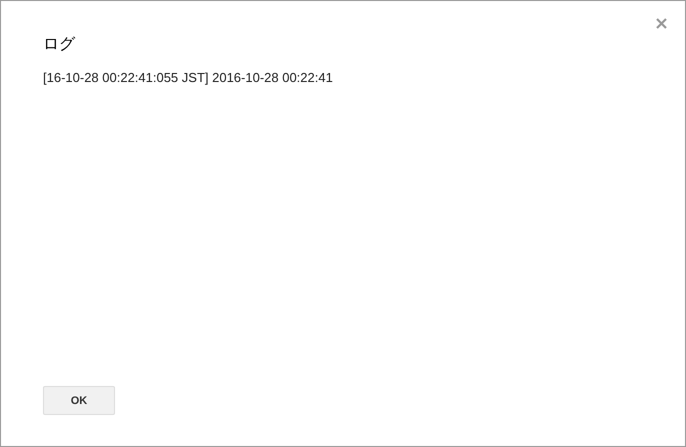 This screenshot has width=686, height=447. Describe the element at coordinates (188, 78) in the screenshot. I see `log-line: [16-10-28 00:22:41:055 JST] 2016-10-28 00:22:41` at that location.